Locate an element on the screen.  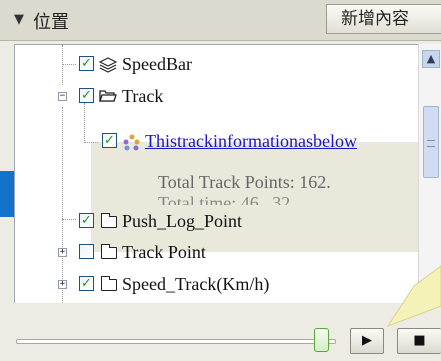
speed-track-checkbox: ✓ is located at coordinates (86, 283).